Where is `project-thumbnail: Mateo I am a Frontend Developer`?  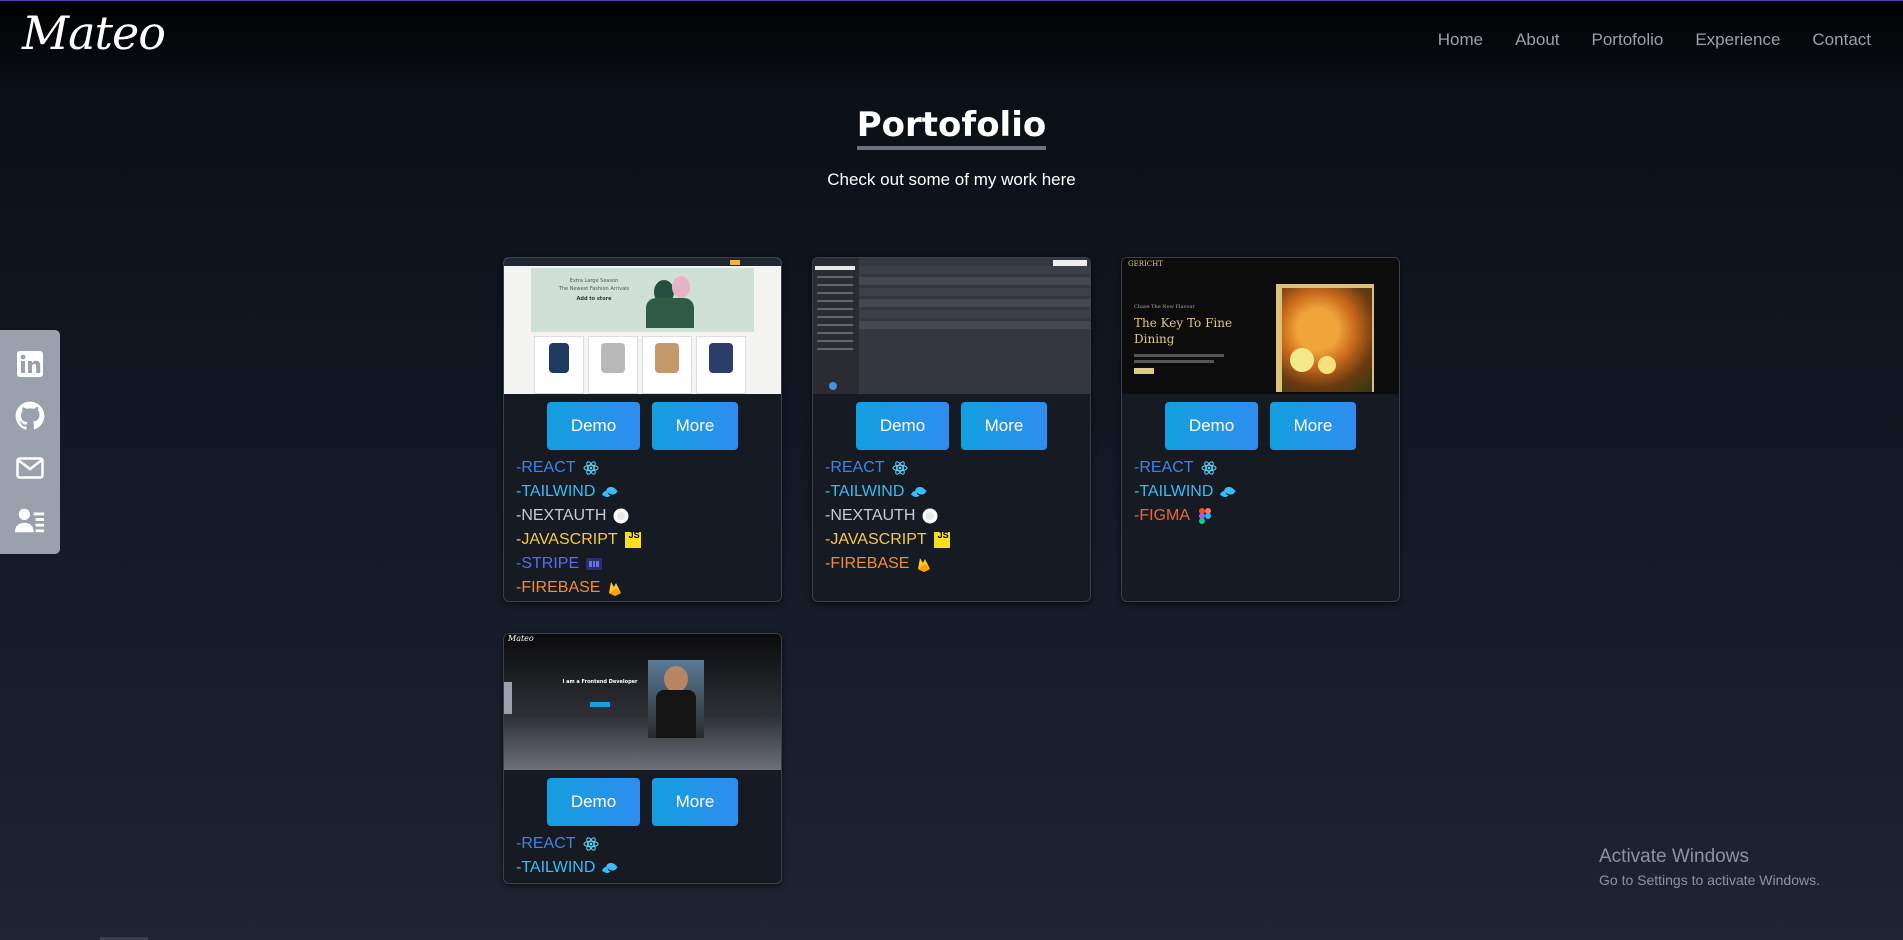
project-thumbnail: Mateo I am a Frontend Developer is located at coordinates (642, 702).